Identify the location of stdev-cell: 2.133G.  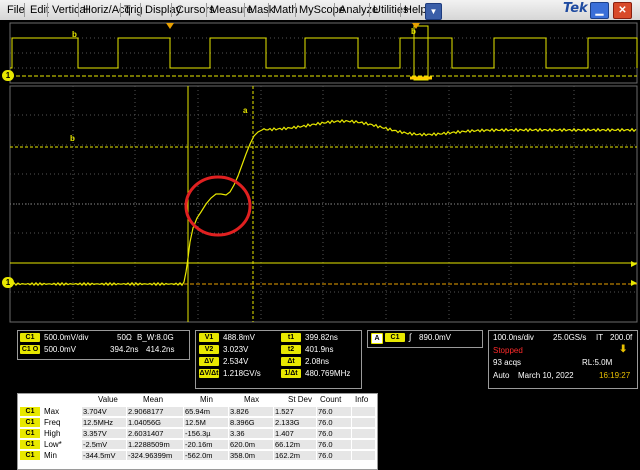
(295, 422).